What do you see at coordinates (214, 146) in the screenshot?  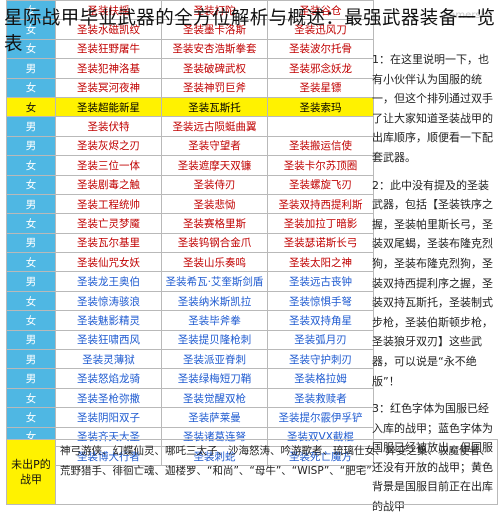 I see `weapon-cell: 圣装守望者` at bounding box center [214, 146].